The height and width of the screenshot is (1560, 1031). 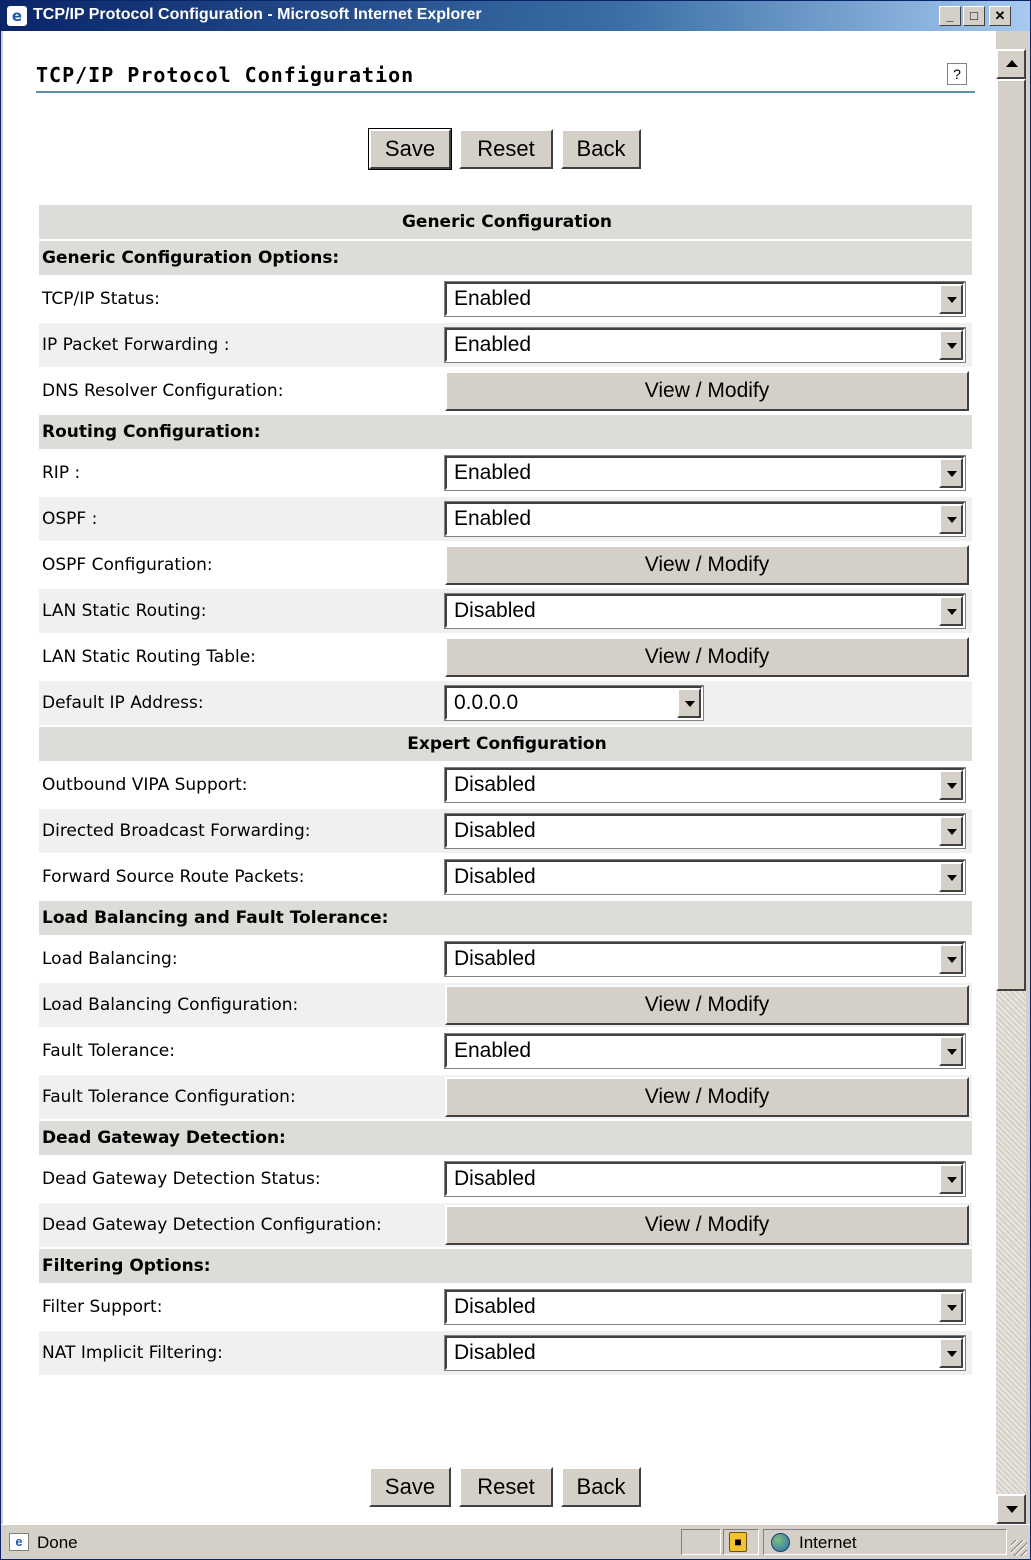 What do you see at coordinates (574, 703) in the screenshot?
I see `default-ip-address-select: 0.0.0.0` at bounding box center [574, 703].